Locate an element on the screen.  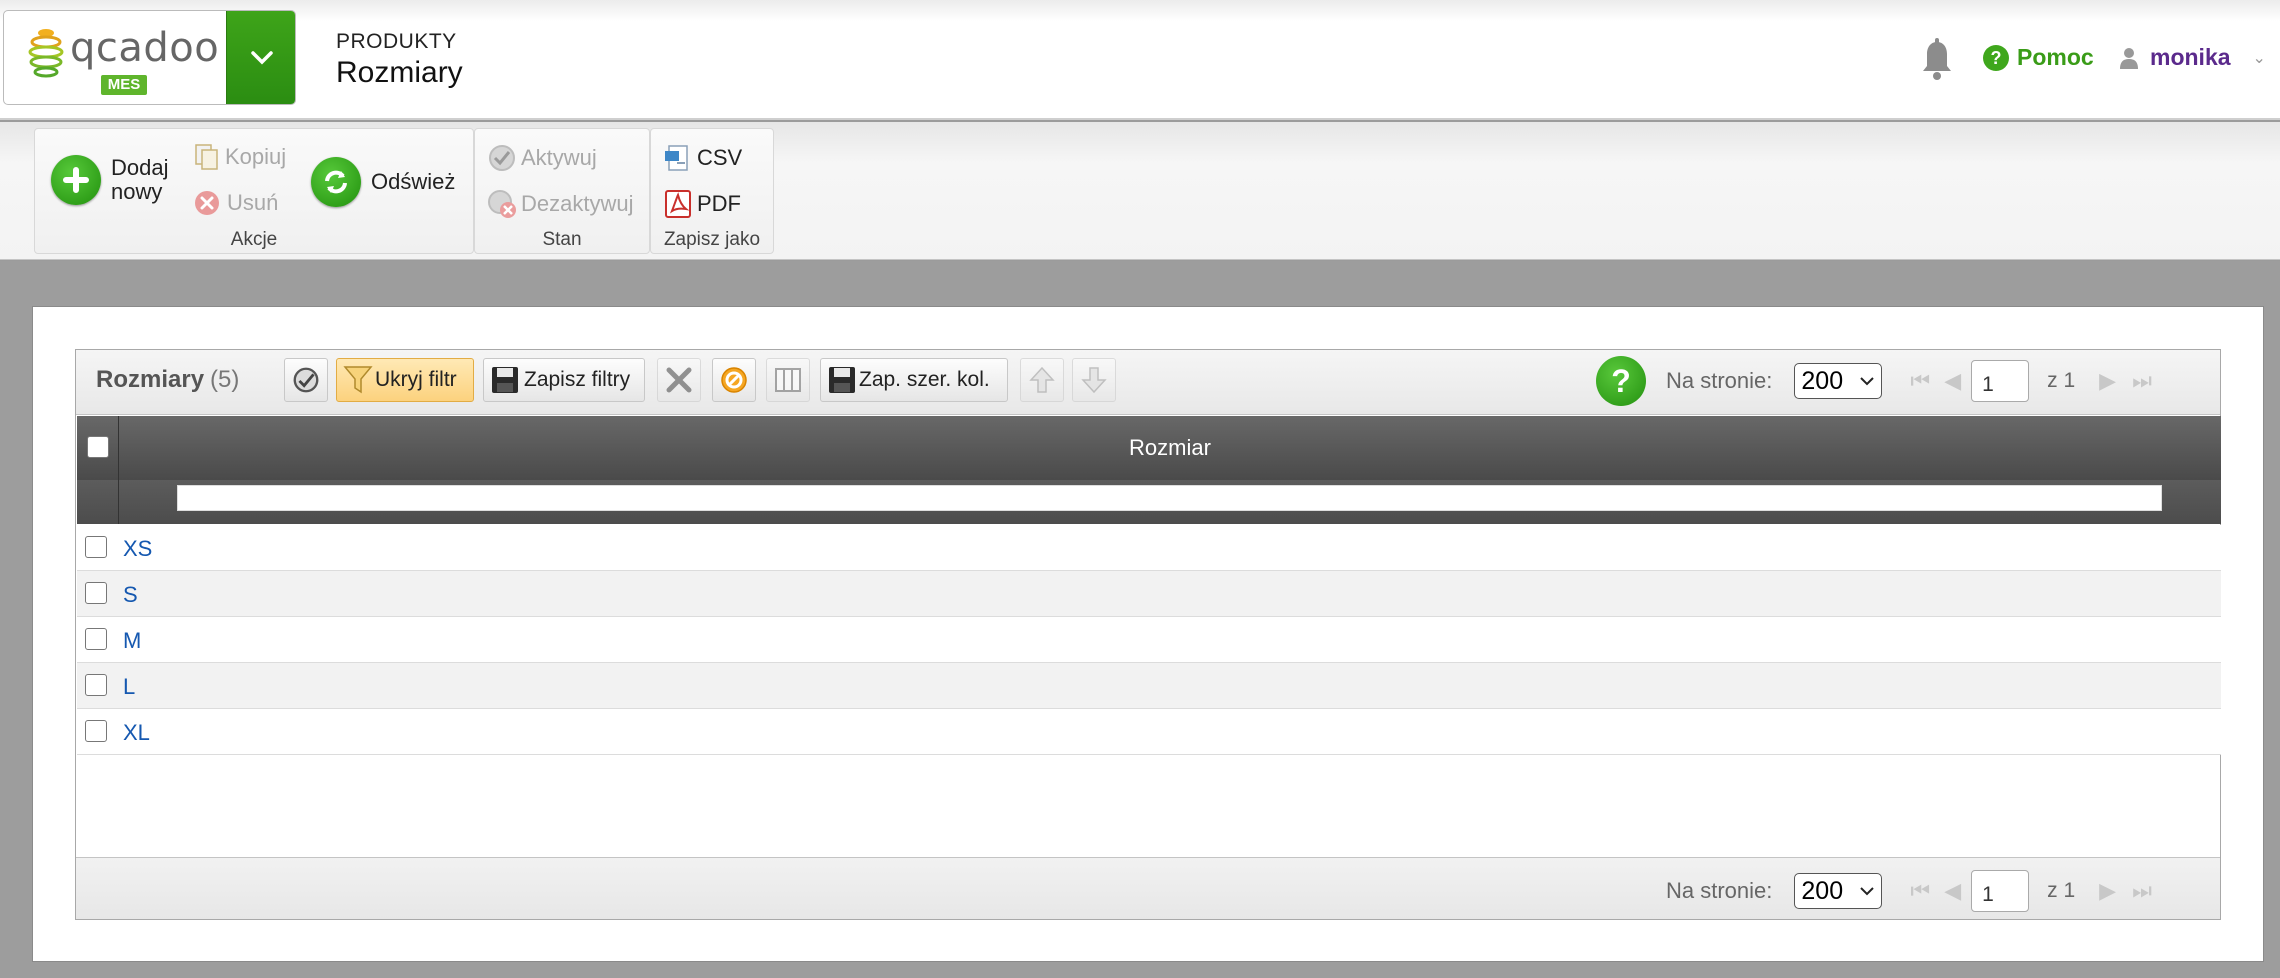
export-pdf-button: PDF is located at coordinates (702, 204).